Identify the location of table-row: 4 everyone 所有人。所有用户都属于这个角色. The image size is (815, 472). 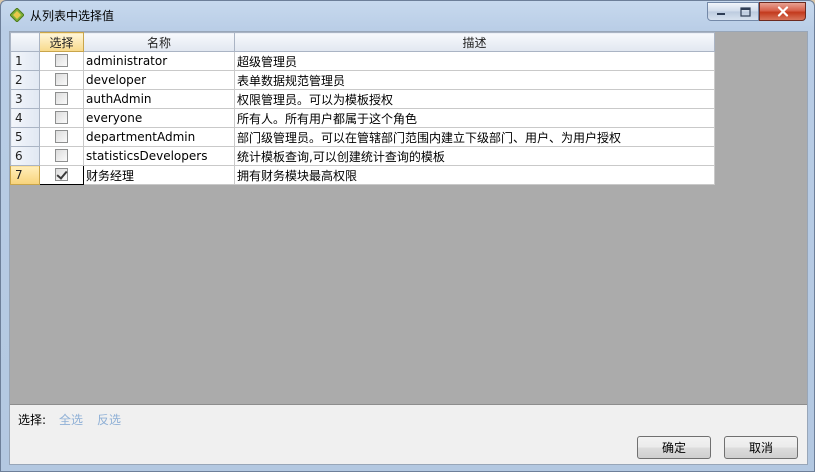
(362, 118).